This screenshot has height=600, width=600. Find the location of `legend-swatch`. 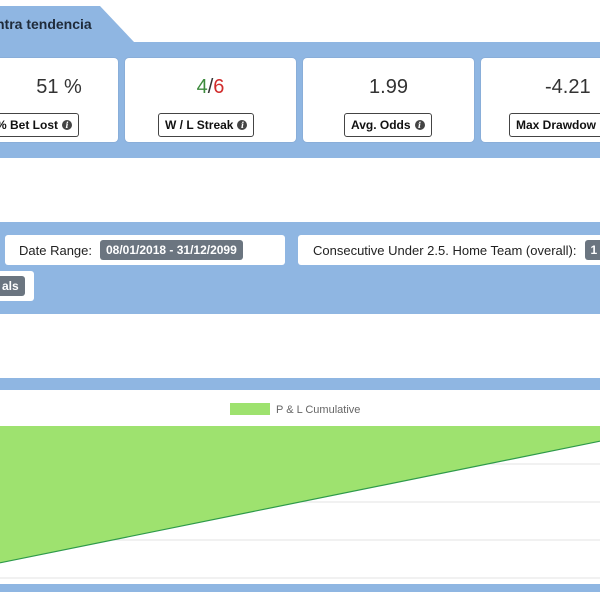

legend-swatch is located at coordinates (250, 409).